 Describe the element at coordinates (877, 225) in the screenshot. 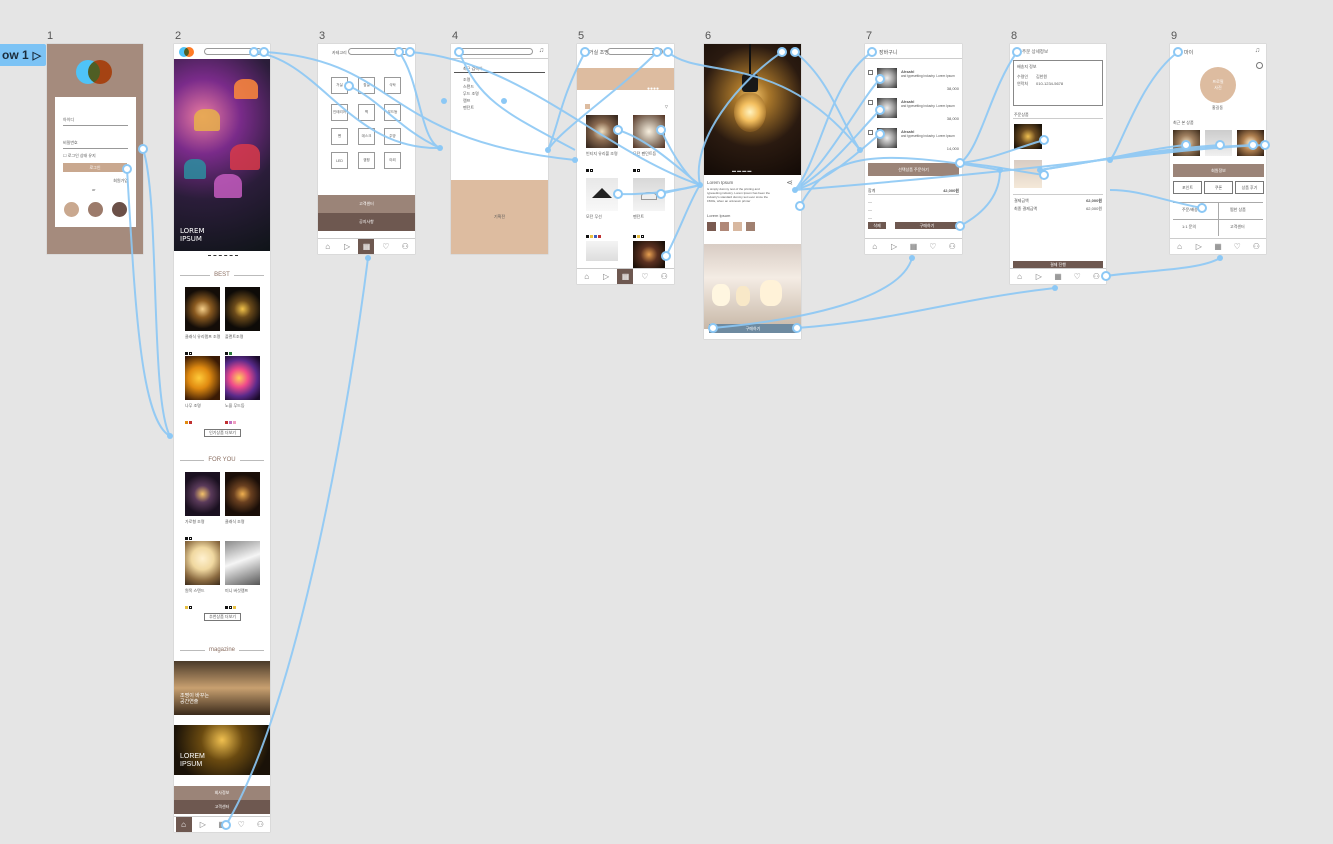

I see `delete-button: 삭제` at that location.